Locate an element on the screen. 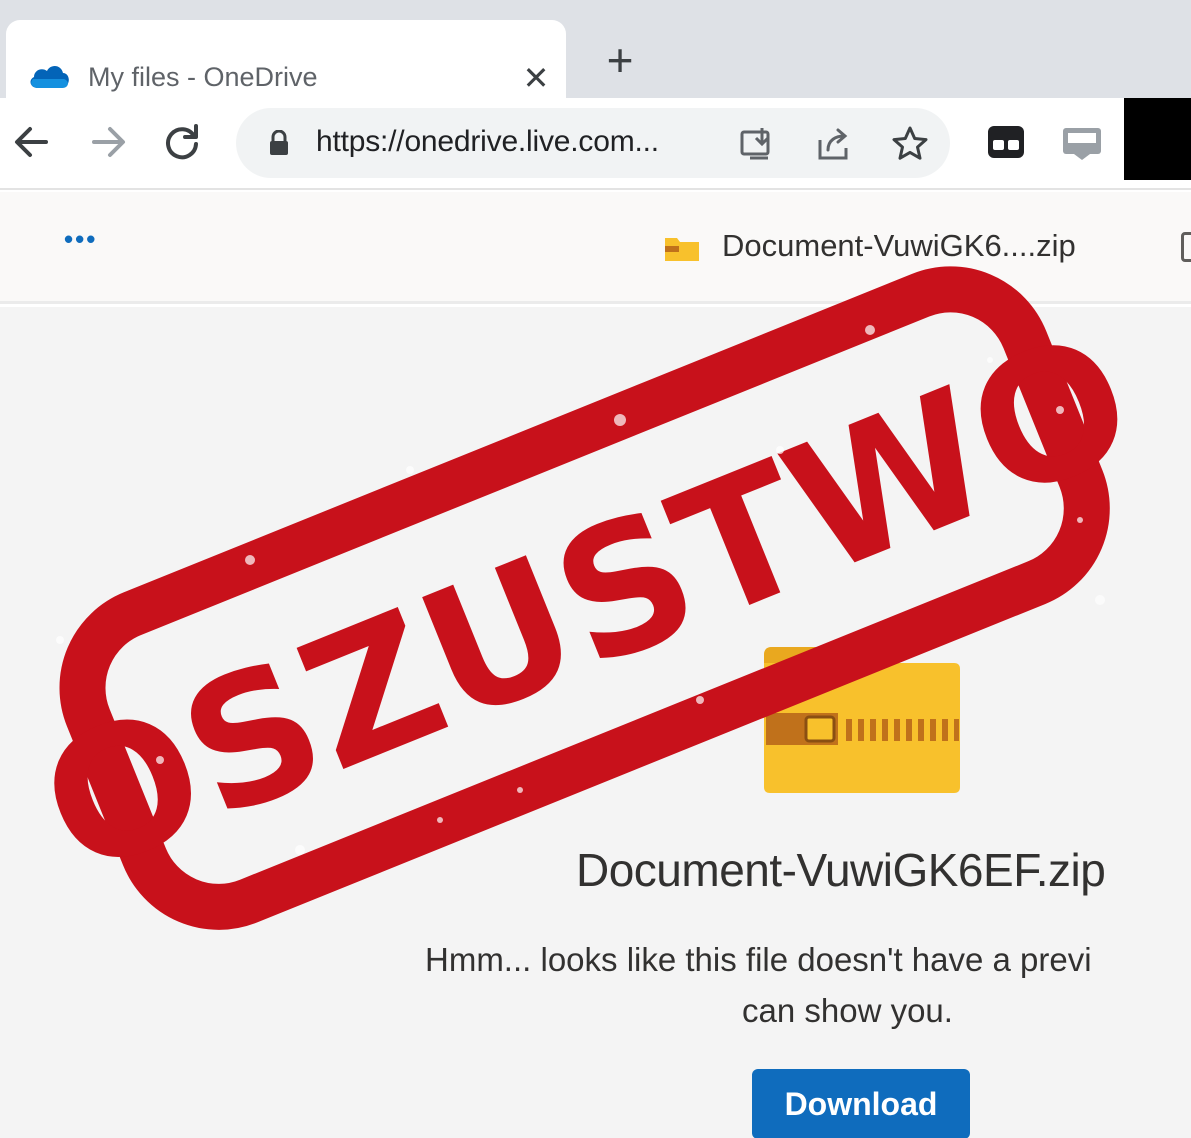 The height and width of the screenshot is (1138, 1191). info-pane-icon is located at coordinates (1186, 247).